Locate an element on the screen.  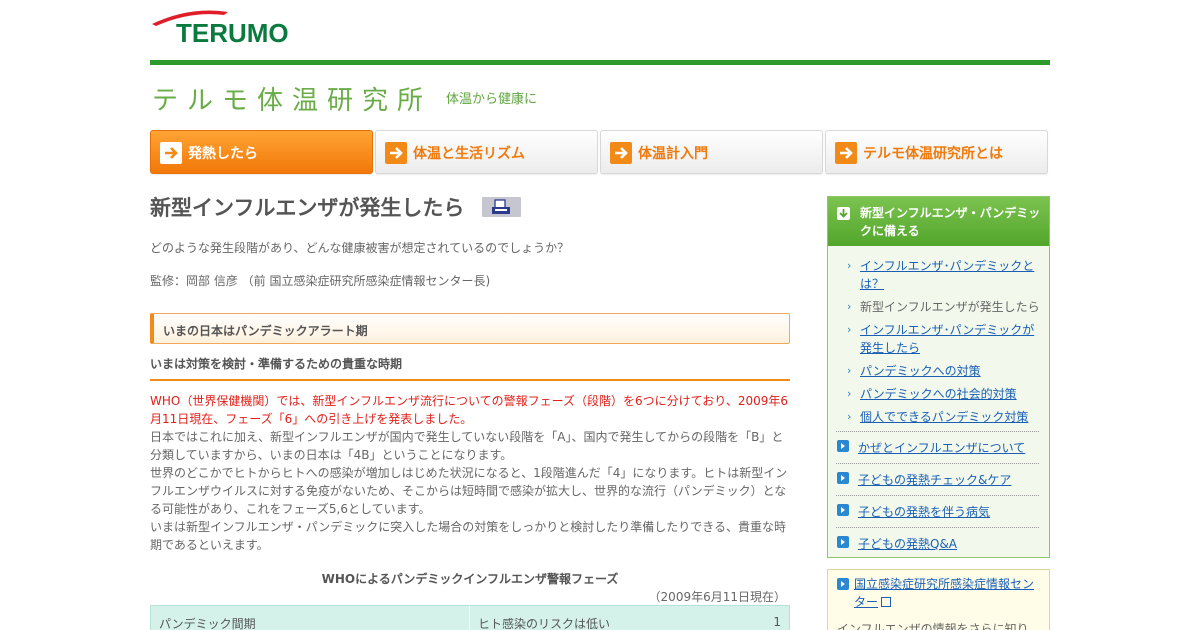
header-divider is located at coordinates (600, 62).